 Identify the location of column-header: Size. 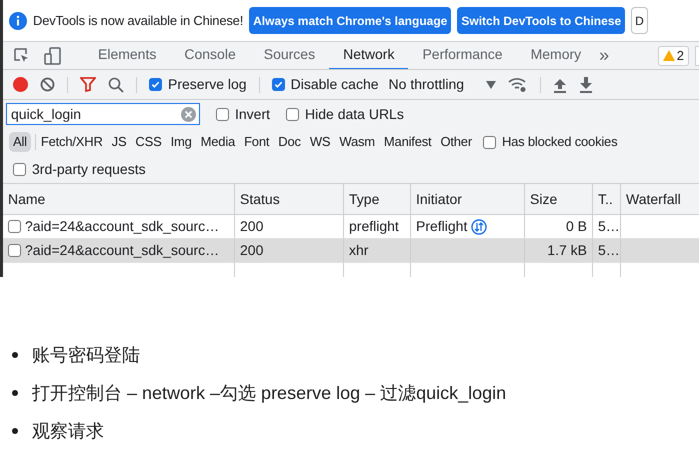
(559, 199).